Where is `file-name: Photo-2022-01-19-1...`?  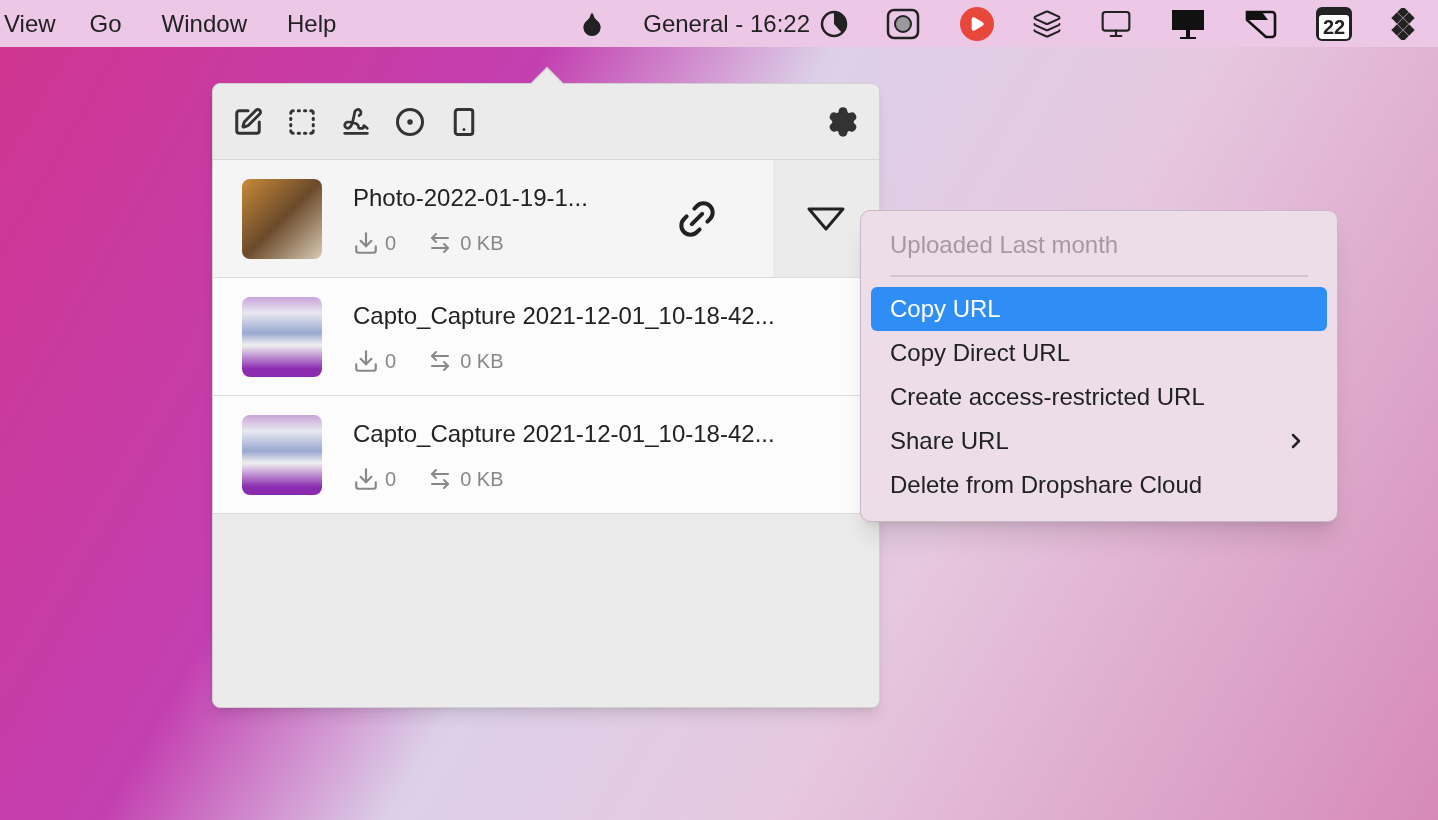 file-name: Photo-2022-01-19-1... is located at coordinates (471, 197).